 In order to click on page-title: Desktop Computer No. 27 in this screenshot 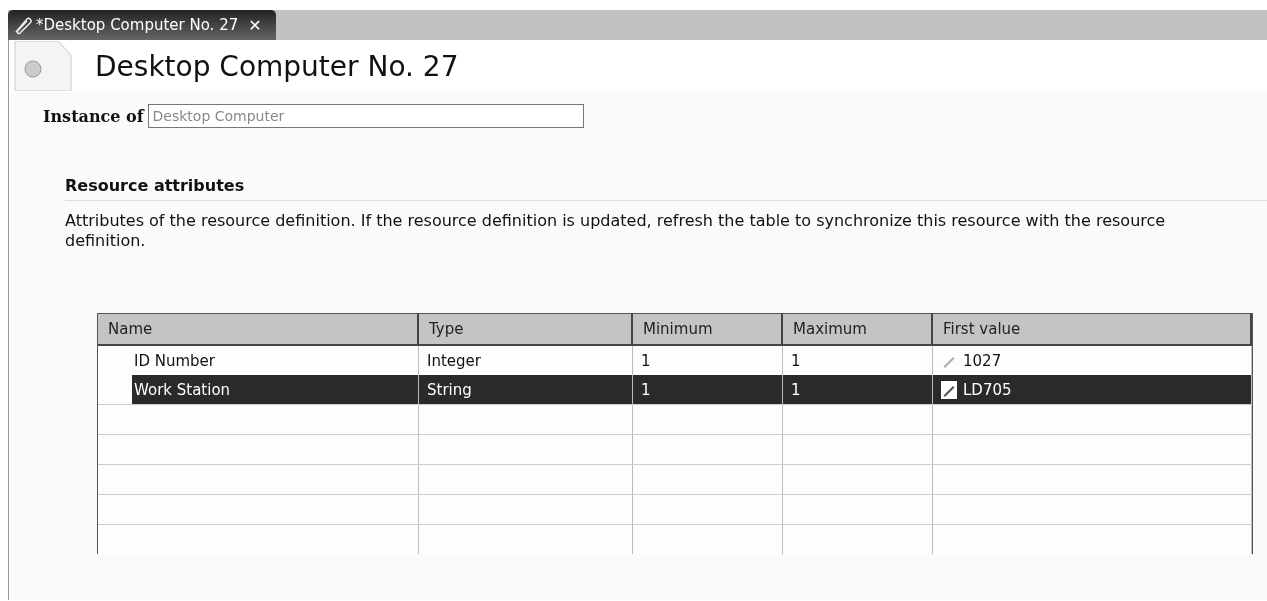, I will do `click(277, 66)`.